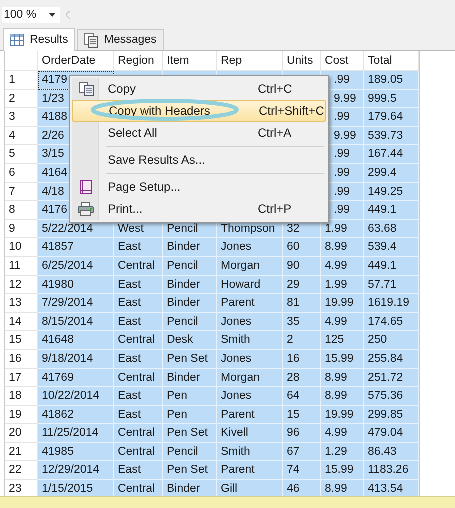 Image resolution: width=455 pixels, height=508 pixels. What do you see at coordinates (21, 322) in the screenshot?
I see `row-number: 14` at bounding box center [21, 322].